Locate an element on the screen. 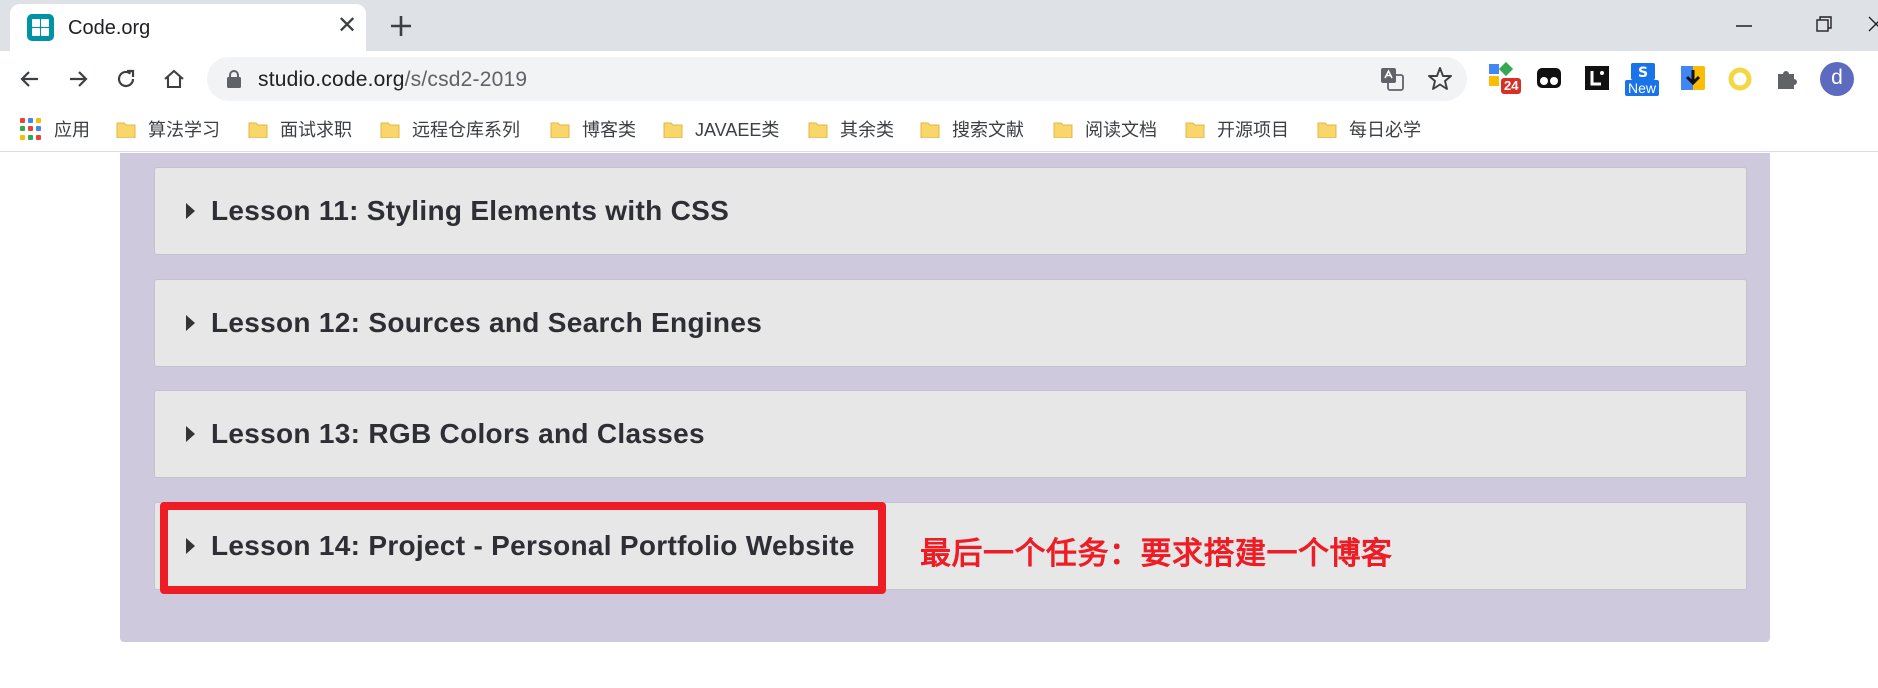 The width and height of the screenshot is (1878, 688). star-icon is located at coordinates (1440, 78).